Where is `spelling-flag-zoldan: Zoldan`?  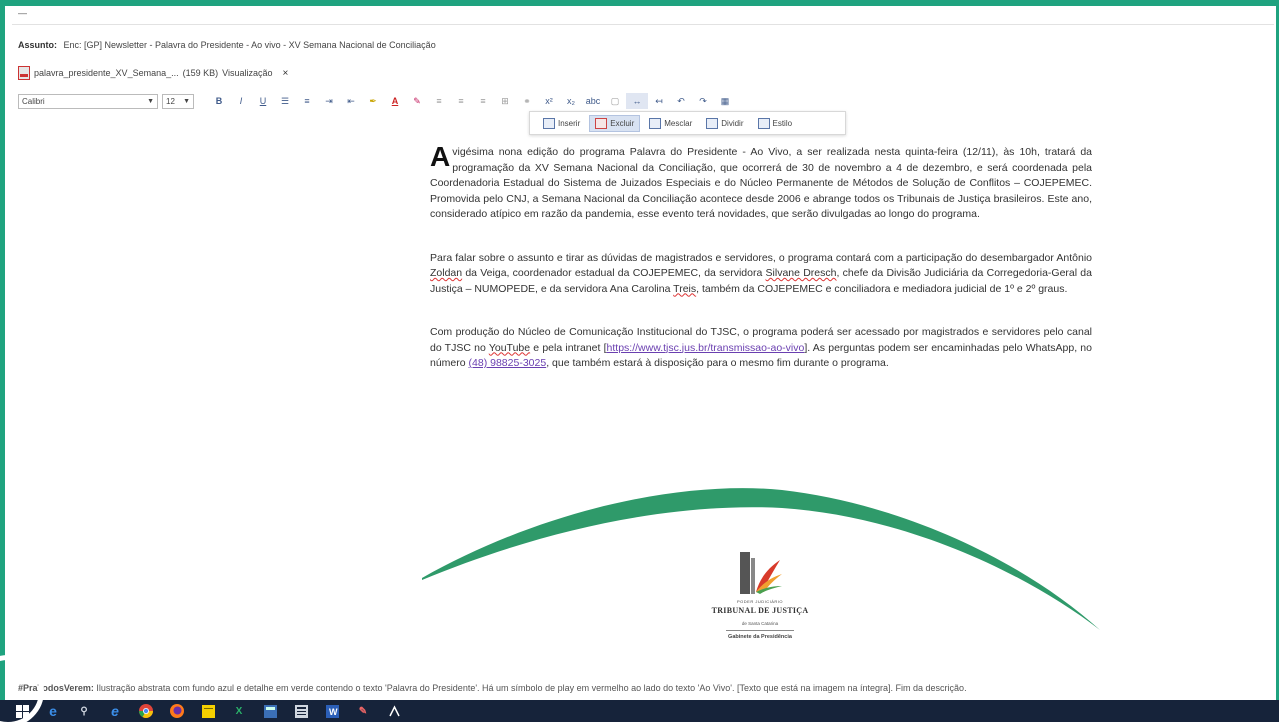 spelling-flag-zoldan: Zoldan is located at coordinates (446, 273).